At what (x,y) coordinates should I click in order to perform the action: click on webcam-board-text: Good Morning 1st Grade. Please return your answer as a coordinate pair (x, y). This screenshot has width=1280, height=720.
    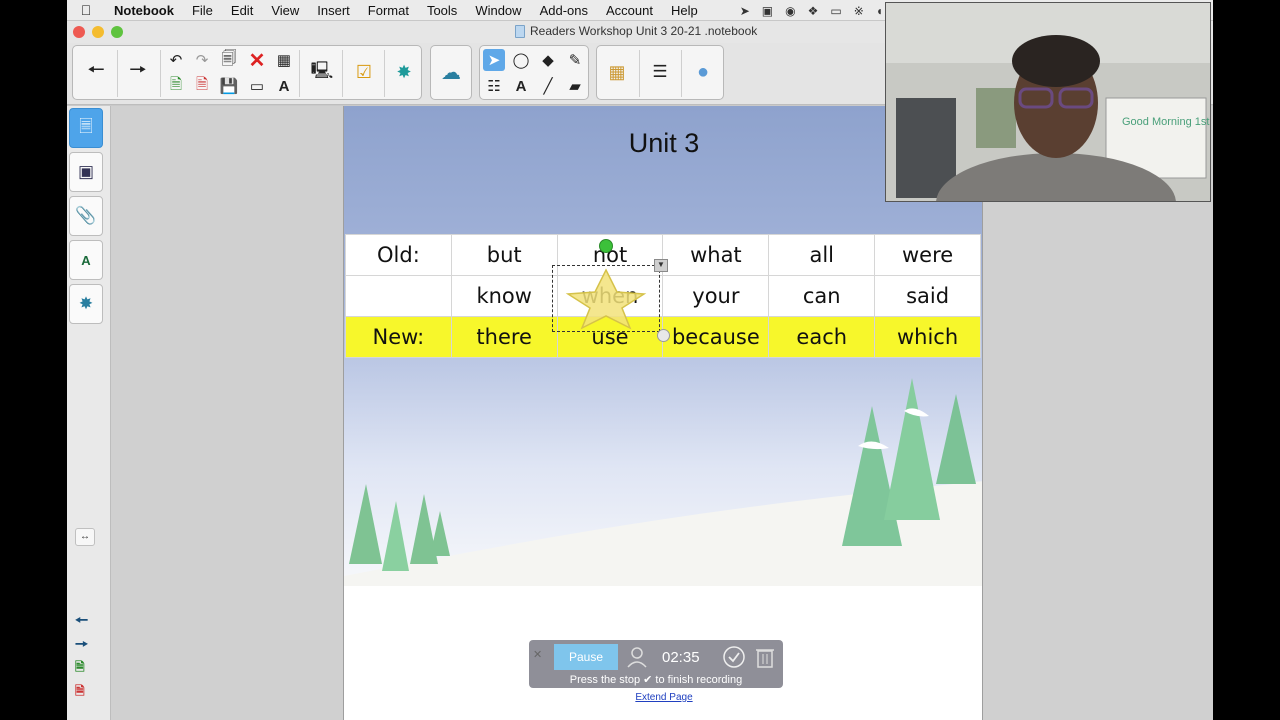
    Looking at the image, I should click on (1166, 122).